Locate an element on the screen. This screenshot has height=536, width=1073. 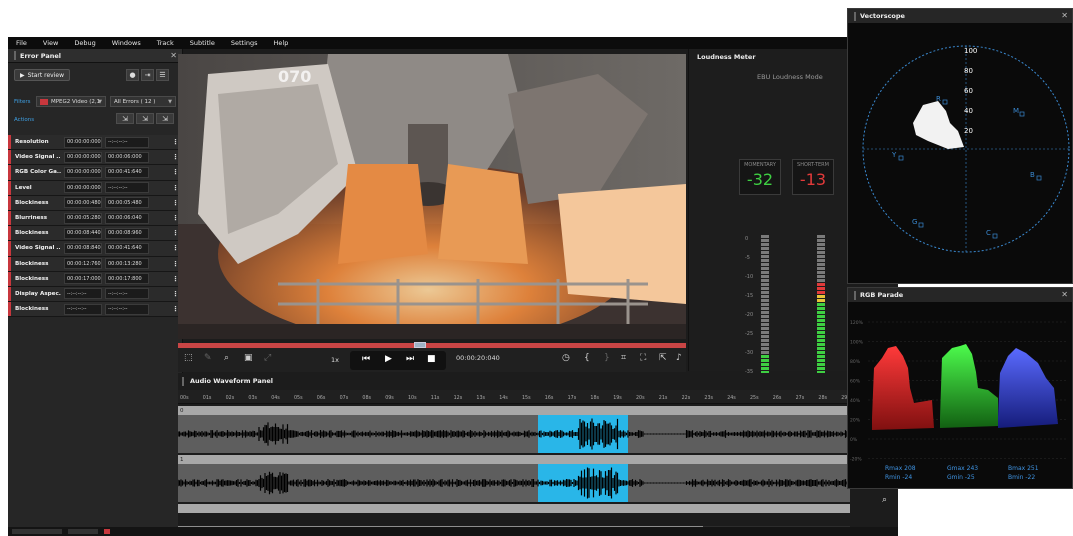
error-row: Blurriness 00:00:05:280 00:00:06:040 ⋮ is located at coordinates (95, 218).